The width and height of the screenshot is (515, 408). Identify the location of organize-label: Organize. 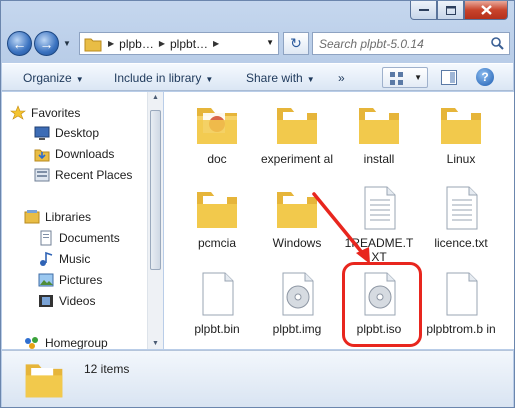
(47, 78).